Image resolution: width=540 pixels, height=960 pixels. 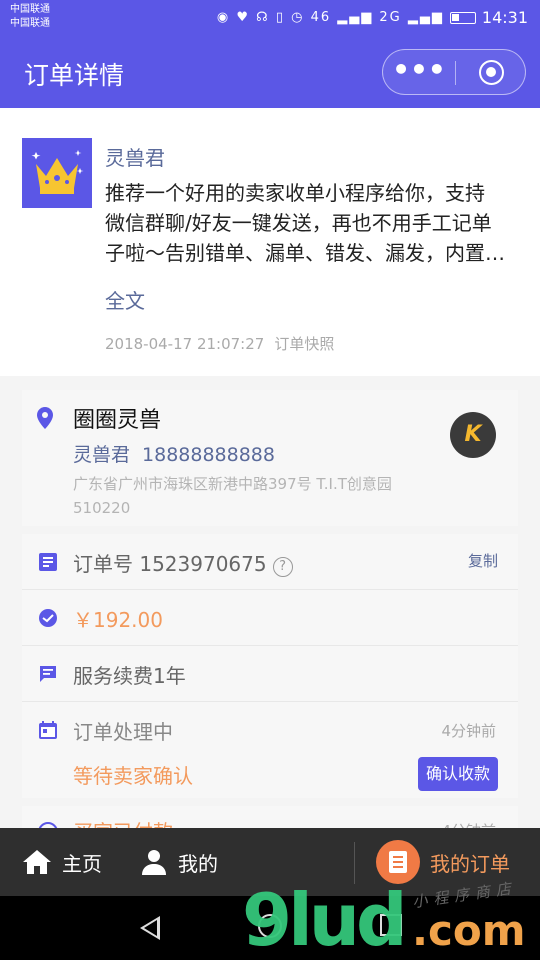 What do you see at coordinates (354, 863) in the screenshot?
I see `tab-divider` at bounding box center [354, 863].